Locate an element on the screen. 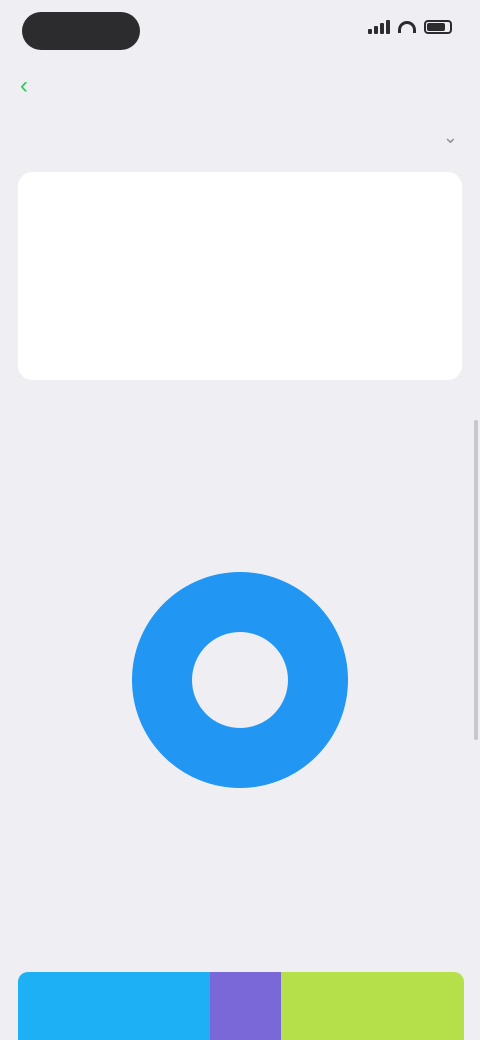 The height and width of the screenshot is (1040, 480). wifi-icon is located at coordinates (407, 27).